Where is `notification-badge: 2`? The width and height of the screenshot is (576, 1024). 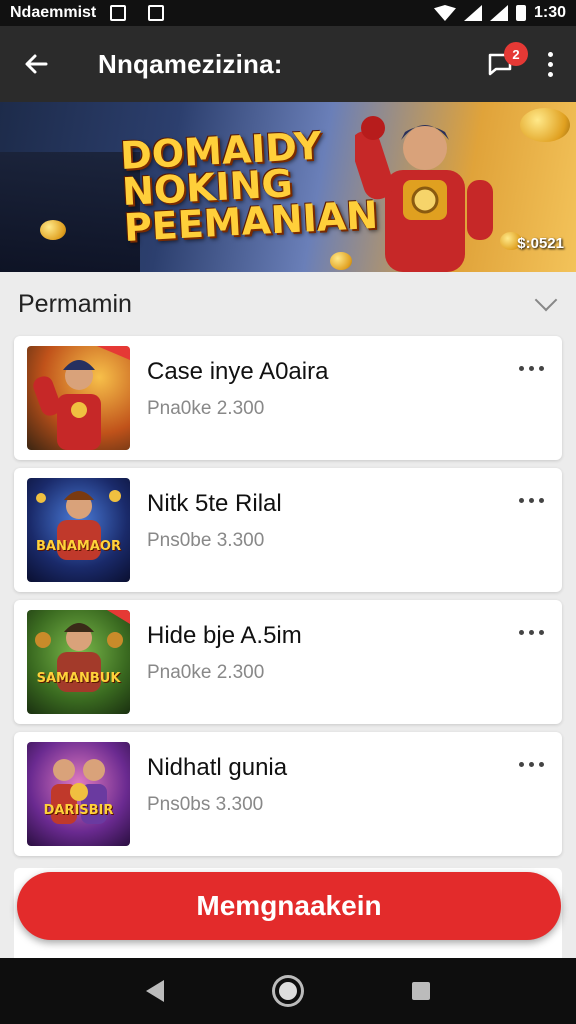 notification-badge: 2 is located at coordinates (516, 54).